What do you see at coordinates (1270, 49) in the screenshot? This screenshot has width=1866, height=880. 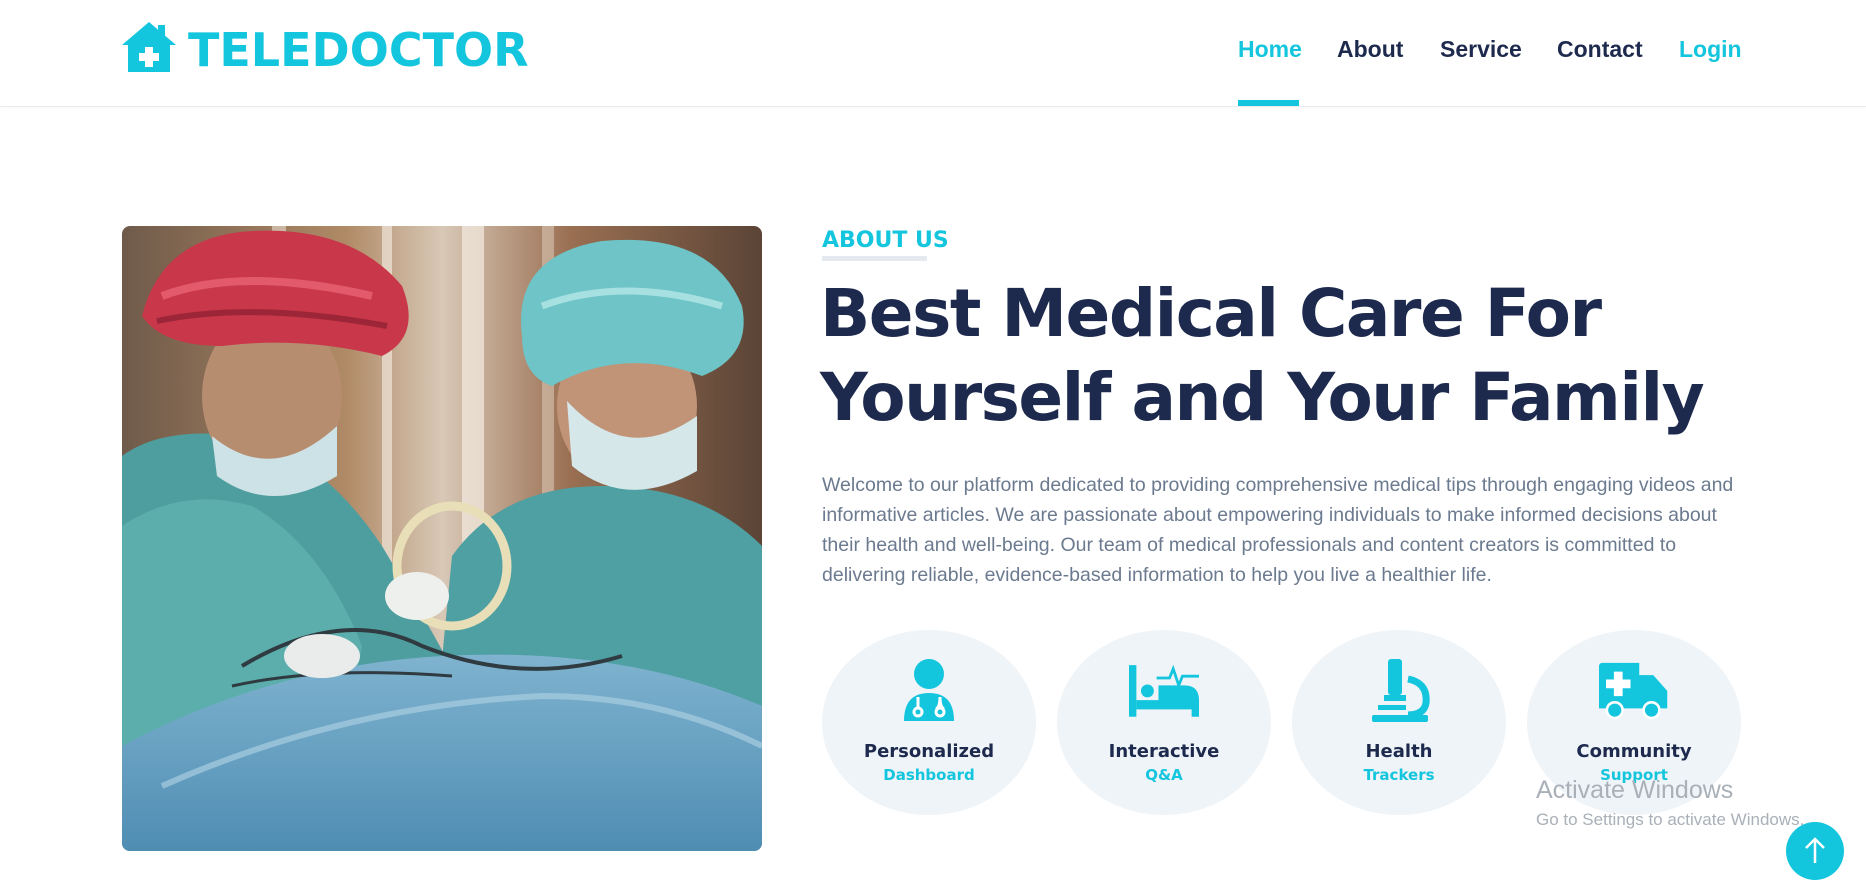 I see `nav-home: Home` at bounding box center [1270, 49].